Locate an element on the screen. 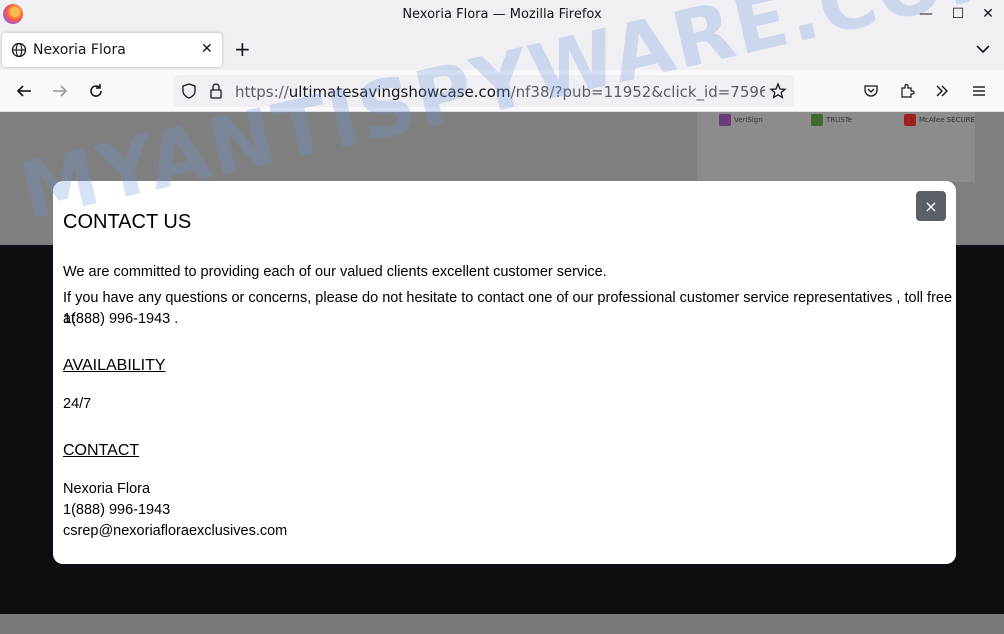 The height and width of the screenshot is (634, 1004). new-tab-button: + is located at coordinates (242, 49).